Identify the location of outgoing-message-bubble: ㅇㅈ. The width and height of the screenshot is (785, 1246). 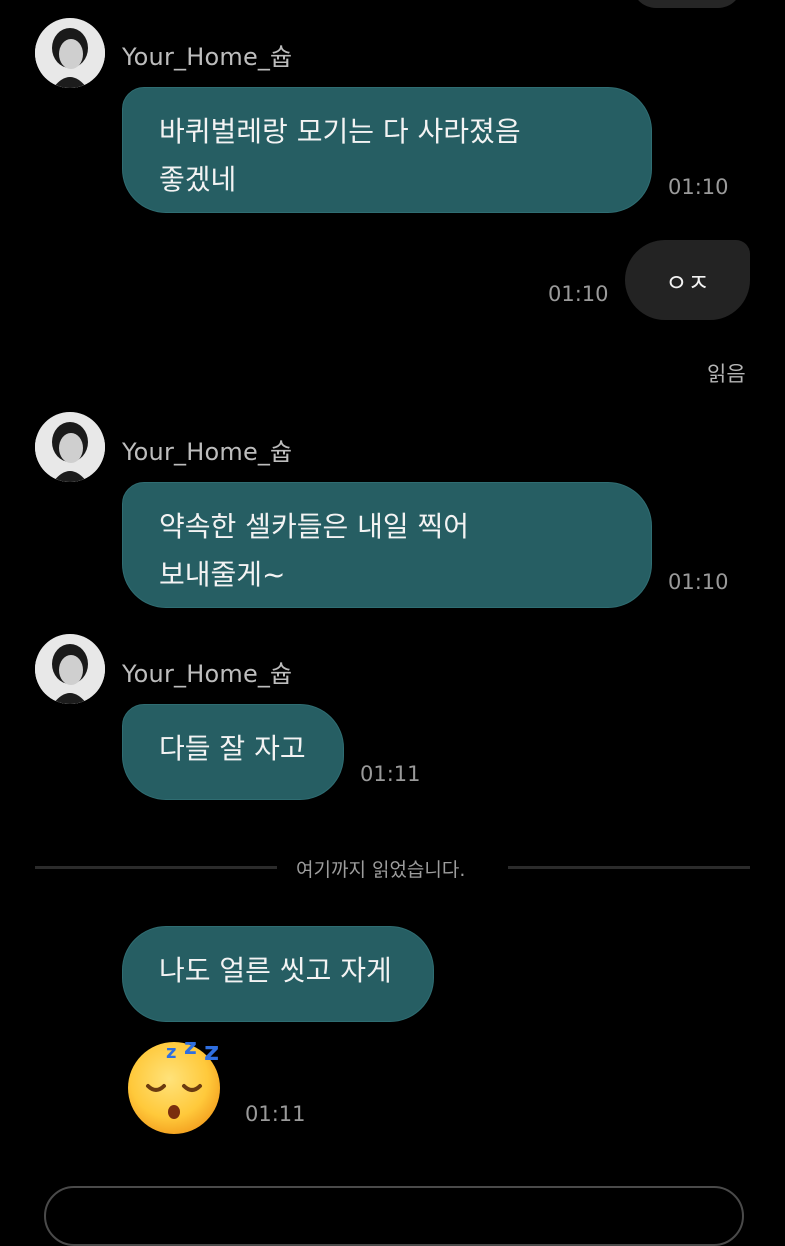
(687, 280).